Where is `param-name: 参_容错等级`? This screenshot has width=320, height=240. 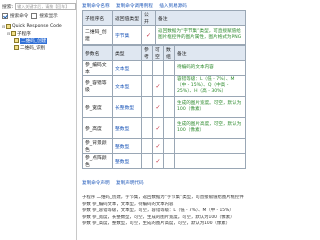
param-name: 参_容错等级 is located at coordinates (97, 86).